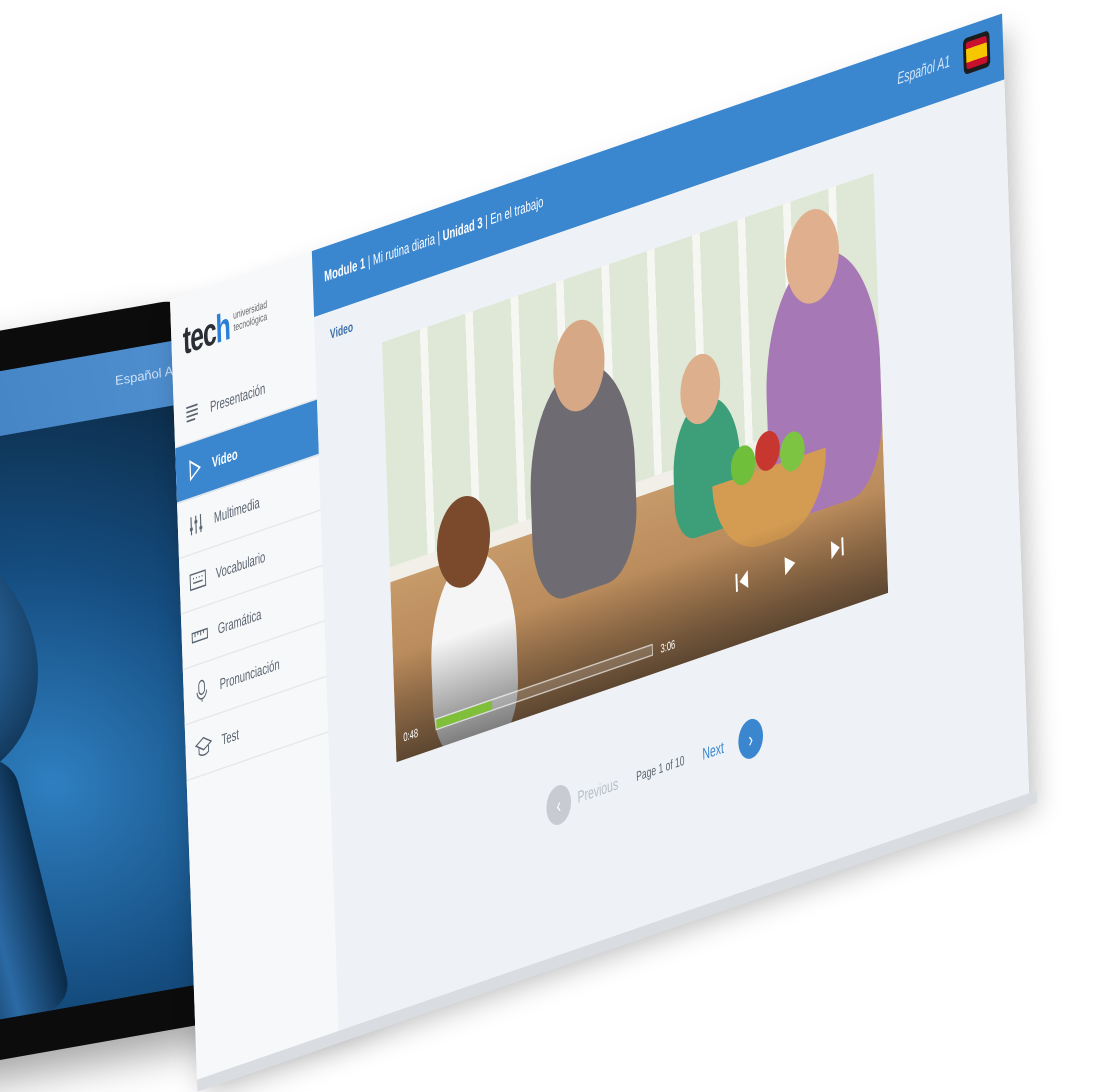 The width and height of the screenshot is (1093, 1092). I want to click on language-label: Español A1, so click(924, 70).